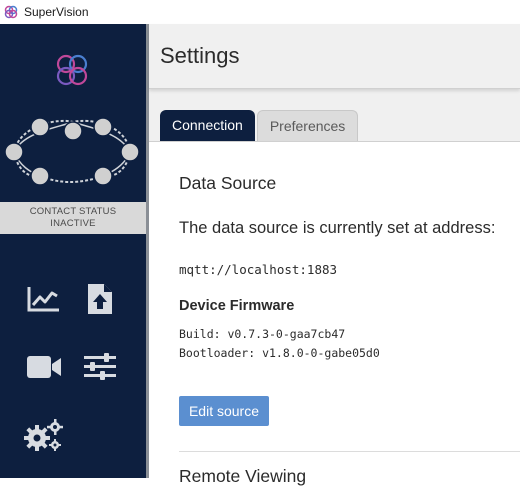 This screenshot has width=520, height=487. What do you see at coordinates (349, 451) in the screenshot?
I see `section-divider` at bounding box center [349, 451].